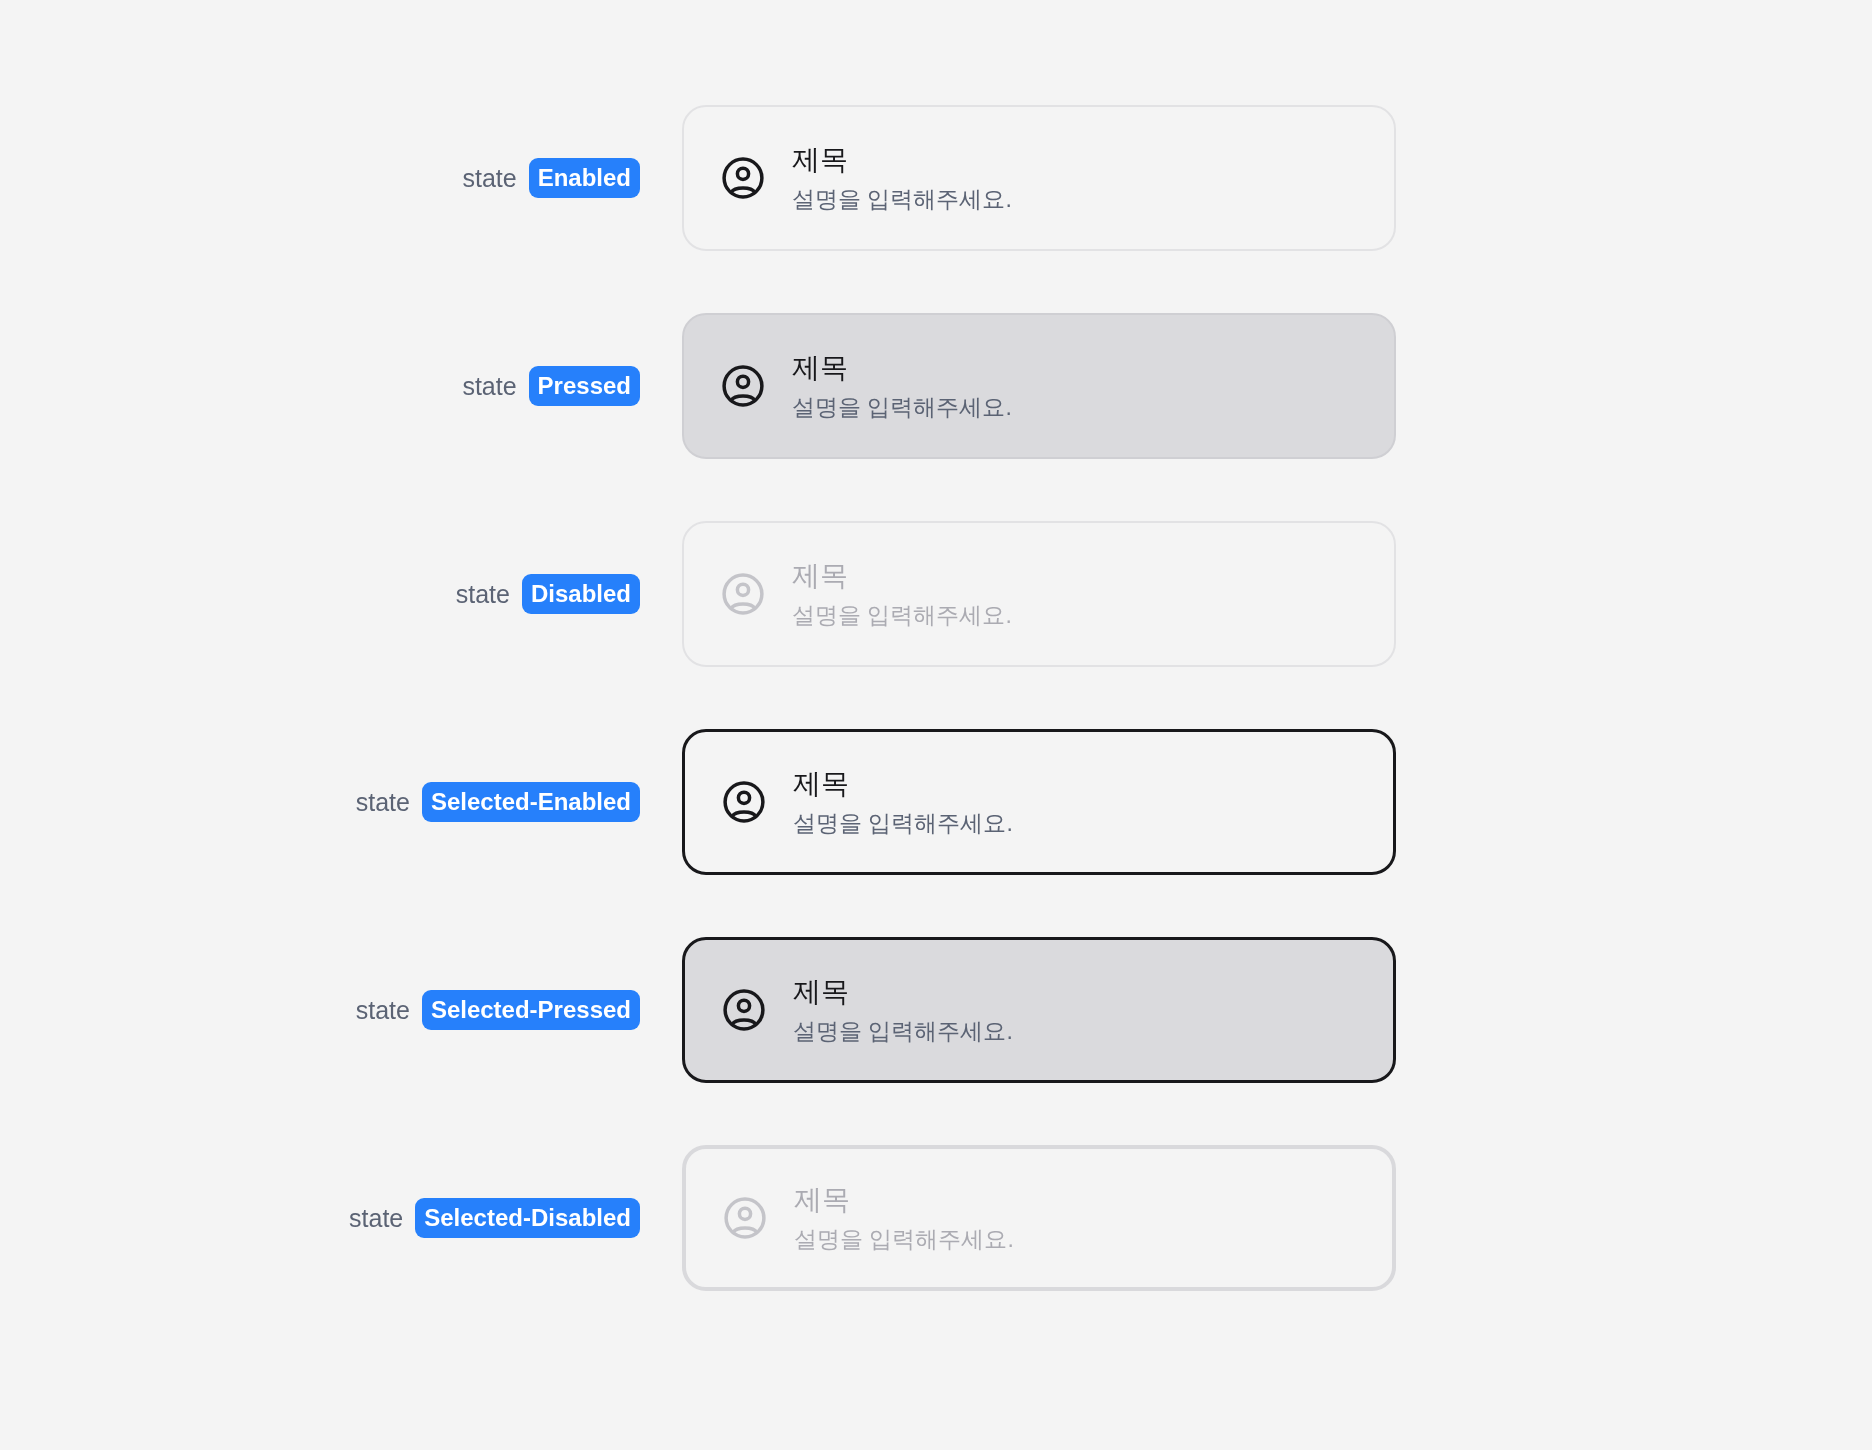 Image resolution: width=1872 pixels, height=1450 pixels. I want to click on state-badge: Disabled, so click(580, 594).